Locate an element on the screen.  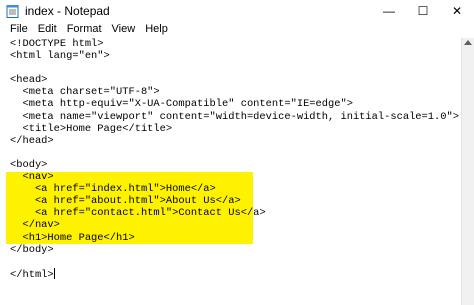
menu-edit: Edit is located at coordinates (47, 29).